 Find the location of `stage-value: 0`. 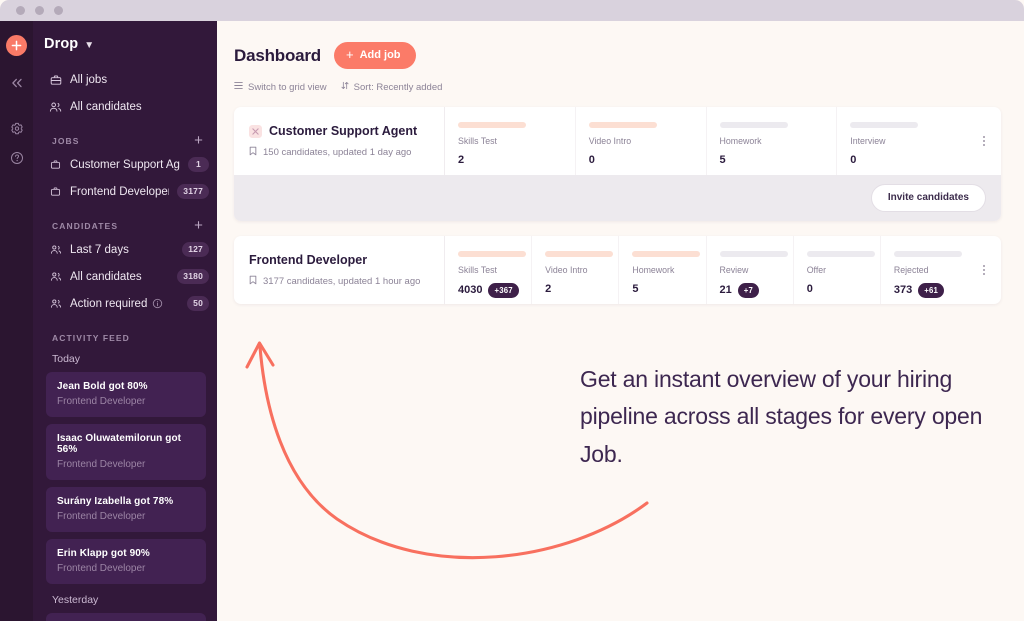

stage-value: 0 is located at coordinates (809, 289).